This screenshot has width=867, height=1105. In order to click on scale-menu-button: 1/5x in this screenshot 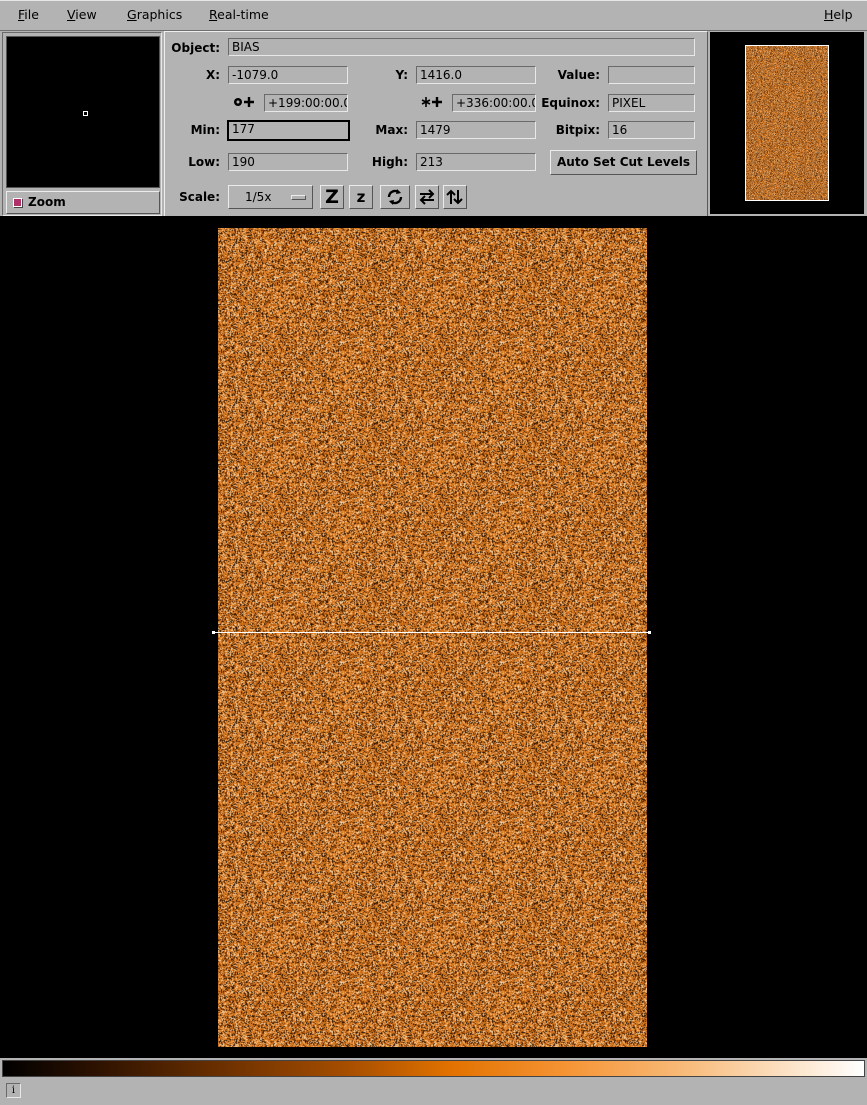, I will do `click(270, 197)`.